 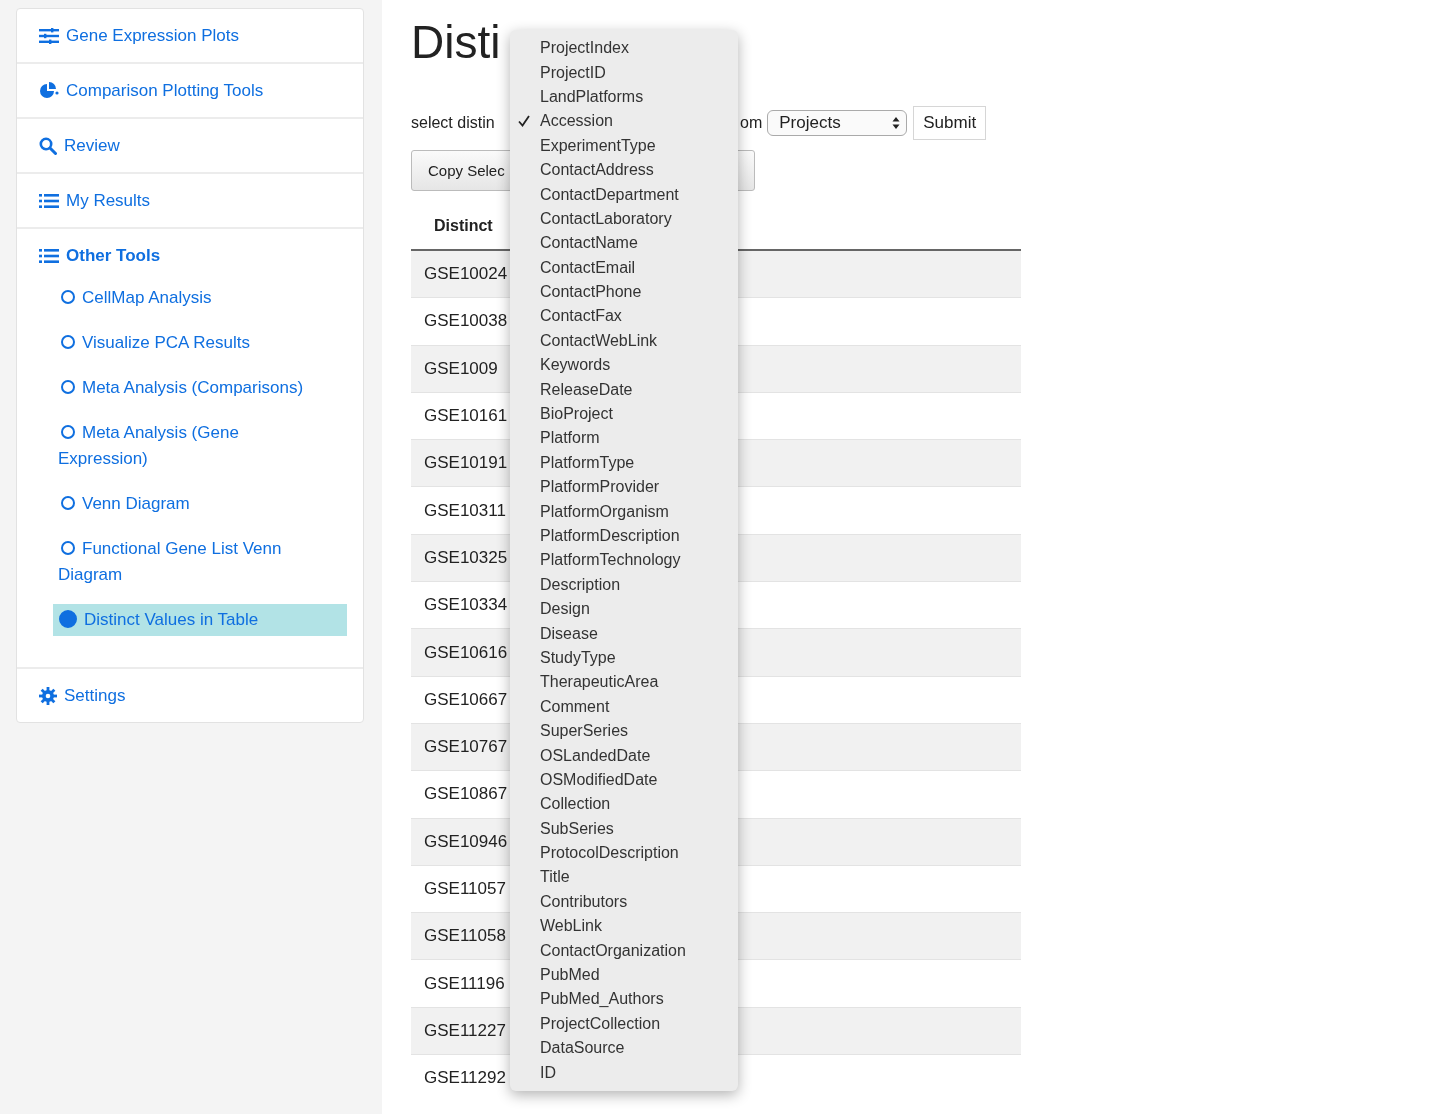 What do you see at coordinates (200, 343) in the screenshot?
I see `sidebar-subitem: Visualize PCA Results` at bounding box center [200, 343].